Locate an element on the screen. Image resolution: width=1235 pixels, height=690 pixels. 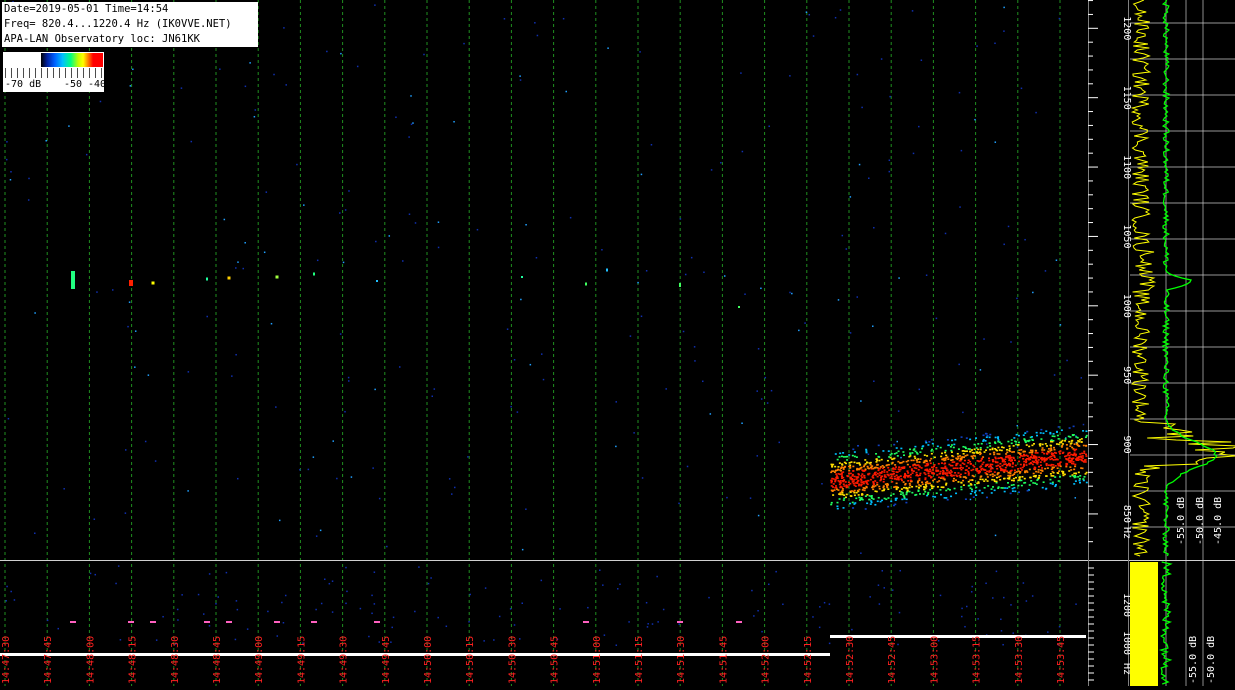
info-date-time: Date=2019-05-01 Time=14:54 is located at coordinates (86, 9).